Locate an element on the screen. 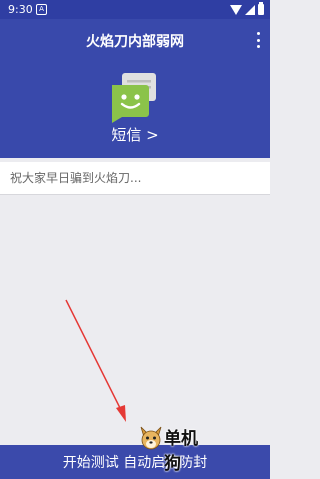 Image resolution: width=320 pixels, height=479 pixels. sms-chat-icon is located at coordinates (134, 97).